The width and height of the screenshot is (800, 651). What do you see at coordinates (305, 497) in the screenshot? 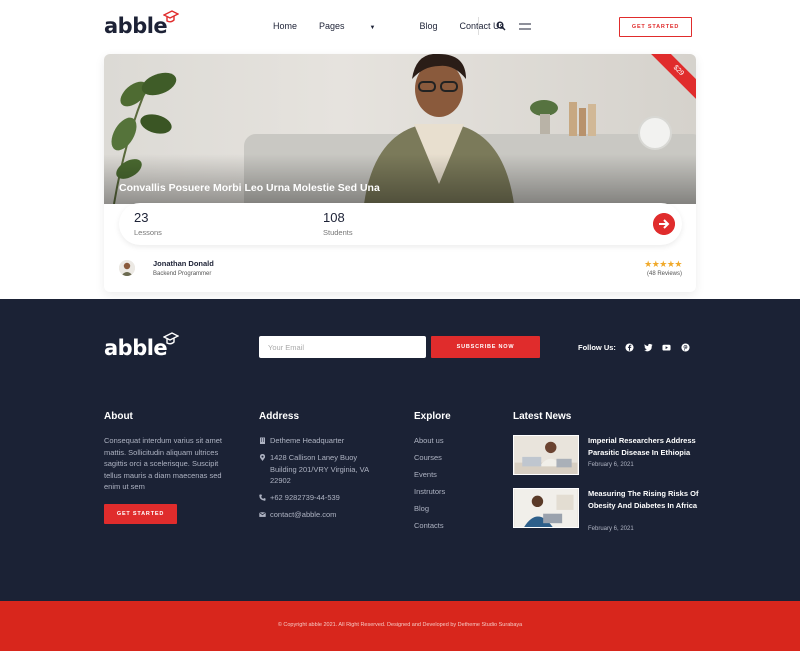
I see `address-phone-text: +62 9282739-44-539` at bounding box center [305, 497].